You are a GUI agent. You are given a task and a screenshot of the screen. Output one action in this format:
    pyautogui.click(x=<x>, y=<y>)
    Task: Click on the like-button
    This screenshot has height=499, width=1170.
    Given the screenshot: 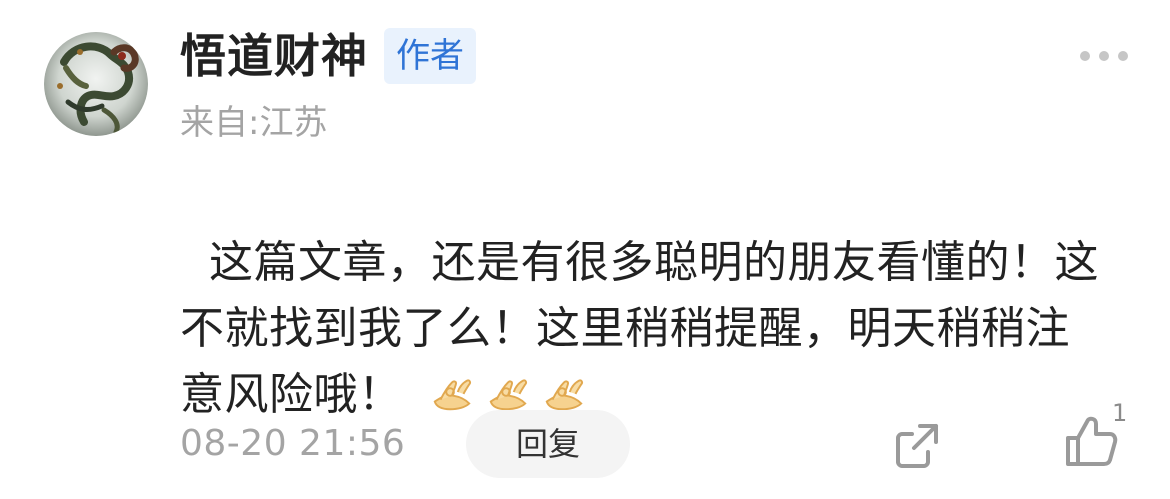 What is the action you would take?
    pyautogui.click(x=1090, y=442)
    